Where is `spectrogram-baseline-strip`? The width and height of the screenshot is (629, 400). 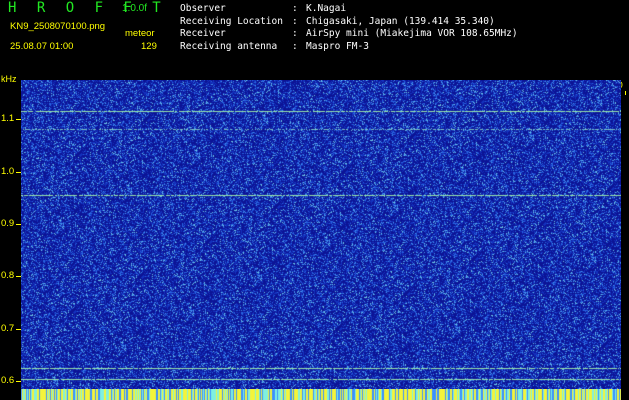
spectrogram-baseline-strip is located at coordinates (321, 394).